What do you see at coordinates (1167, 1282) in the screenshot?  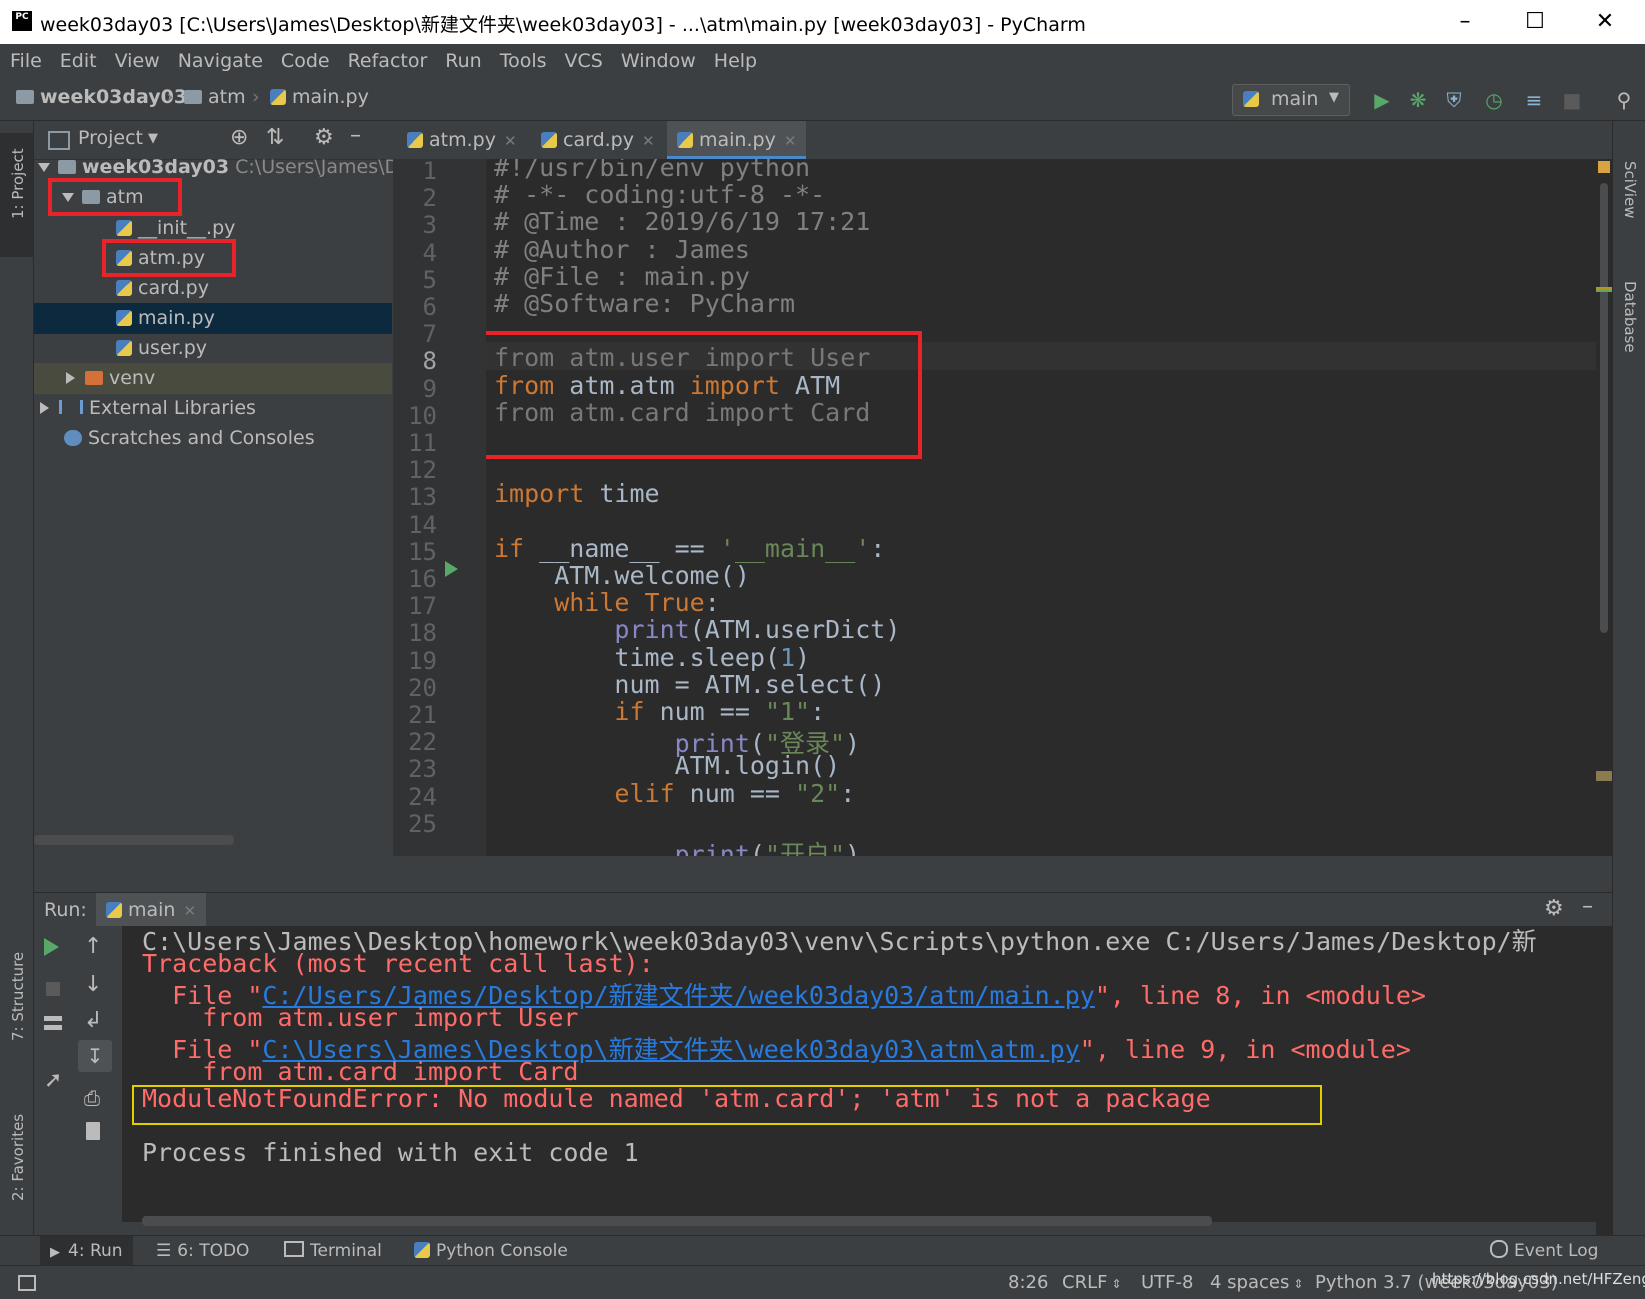 I see `status-encoding: UTF-8` at bounding box center [1167, 1282].